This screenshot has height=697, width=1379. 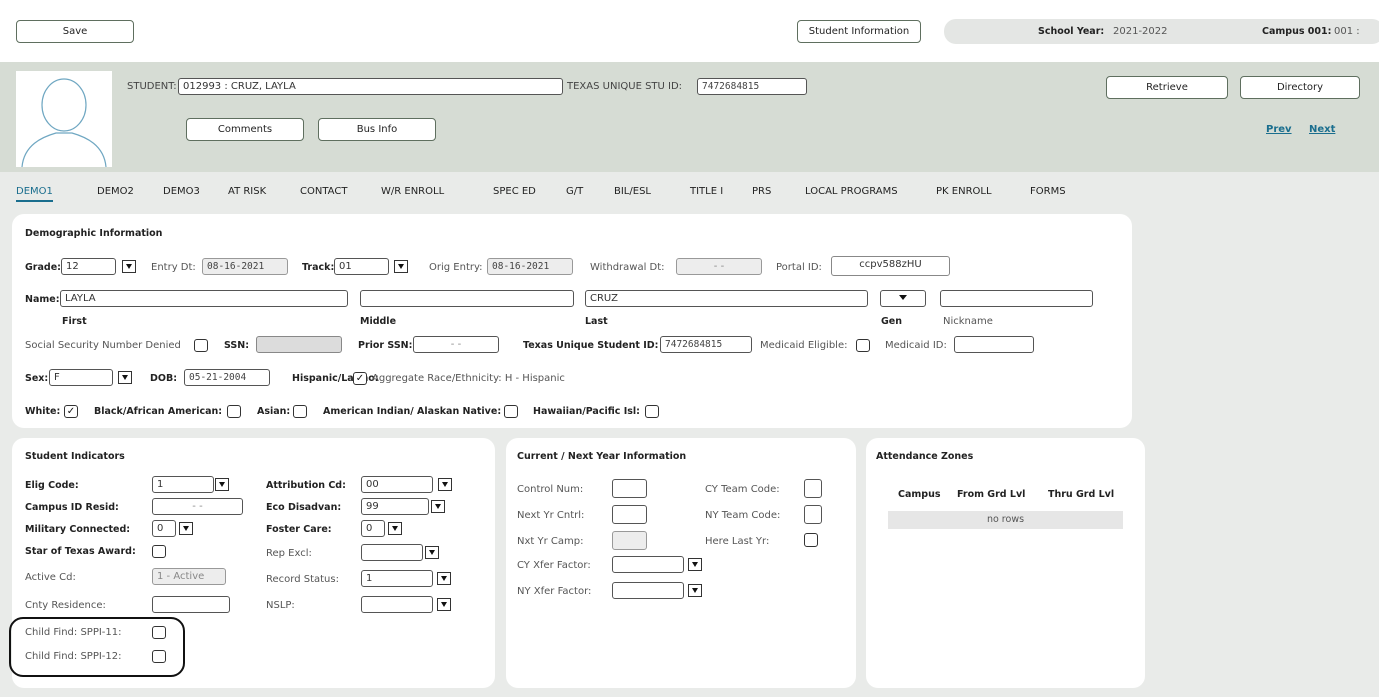 I want to click on ny-team-code-field, so click(x=813, y=514).